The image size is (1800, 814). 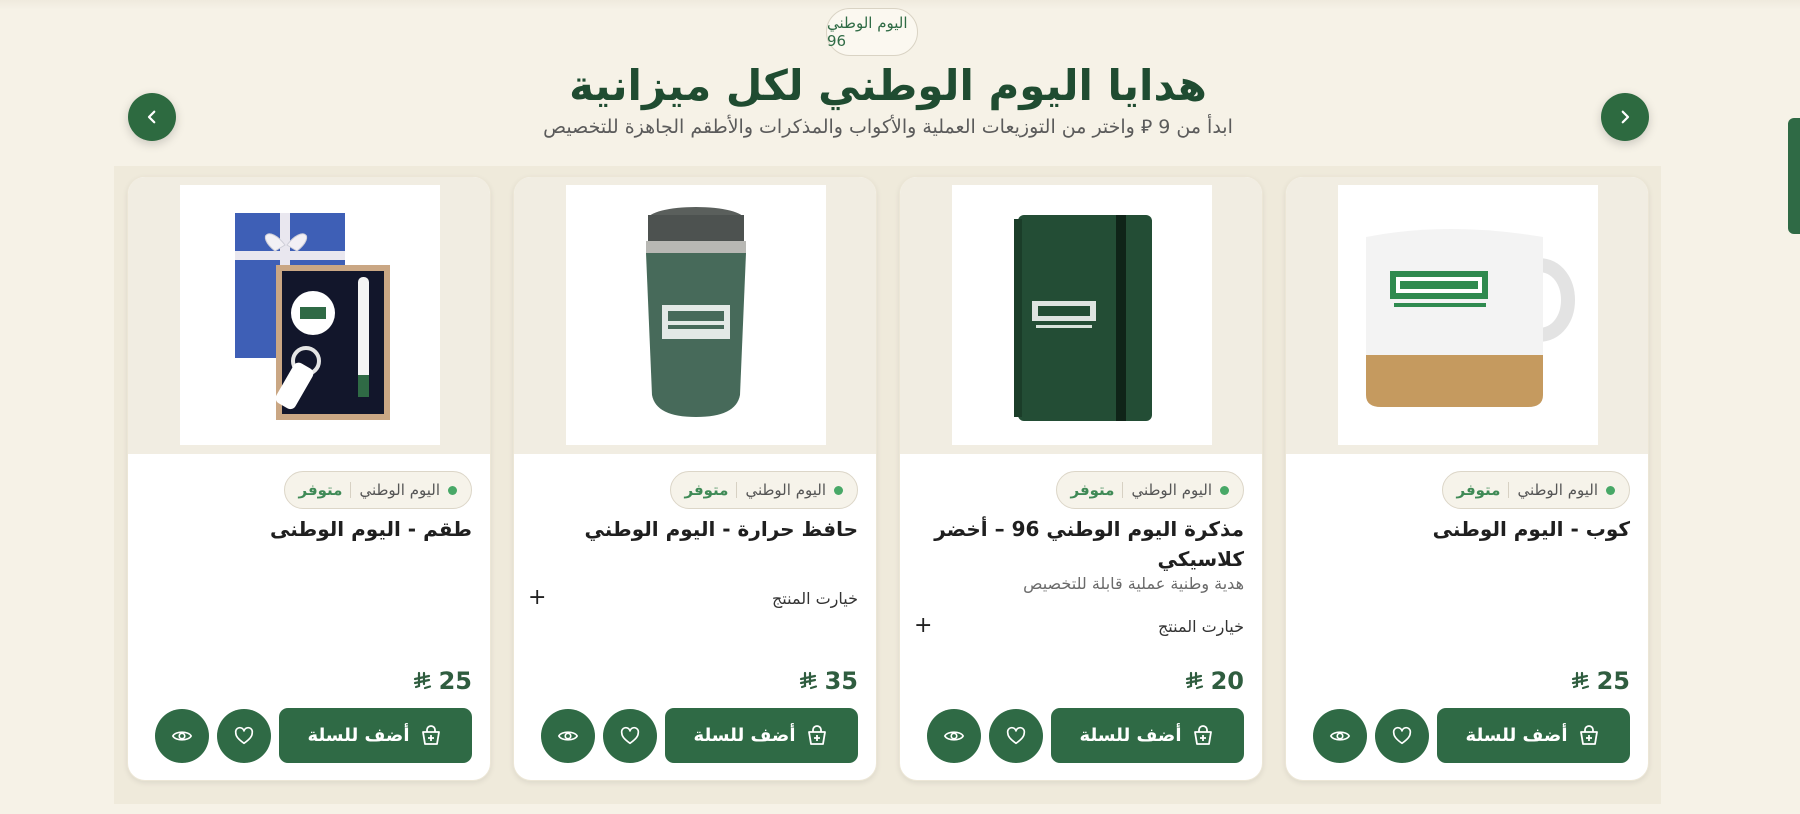 I want to click on product-description: هدية وطنية عملية قابلة للتخصيص, so click(x=1133, y=583).